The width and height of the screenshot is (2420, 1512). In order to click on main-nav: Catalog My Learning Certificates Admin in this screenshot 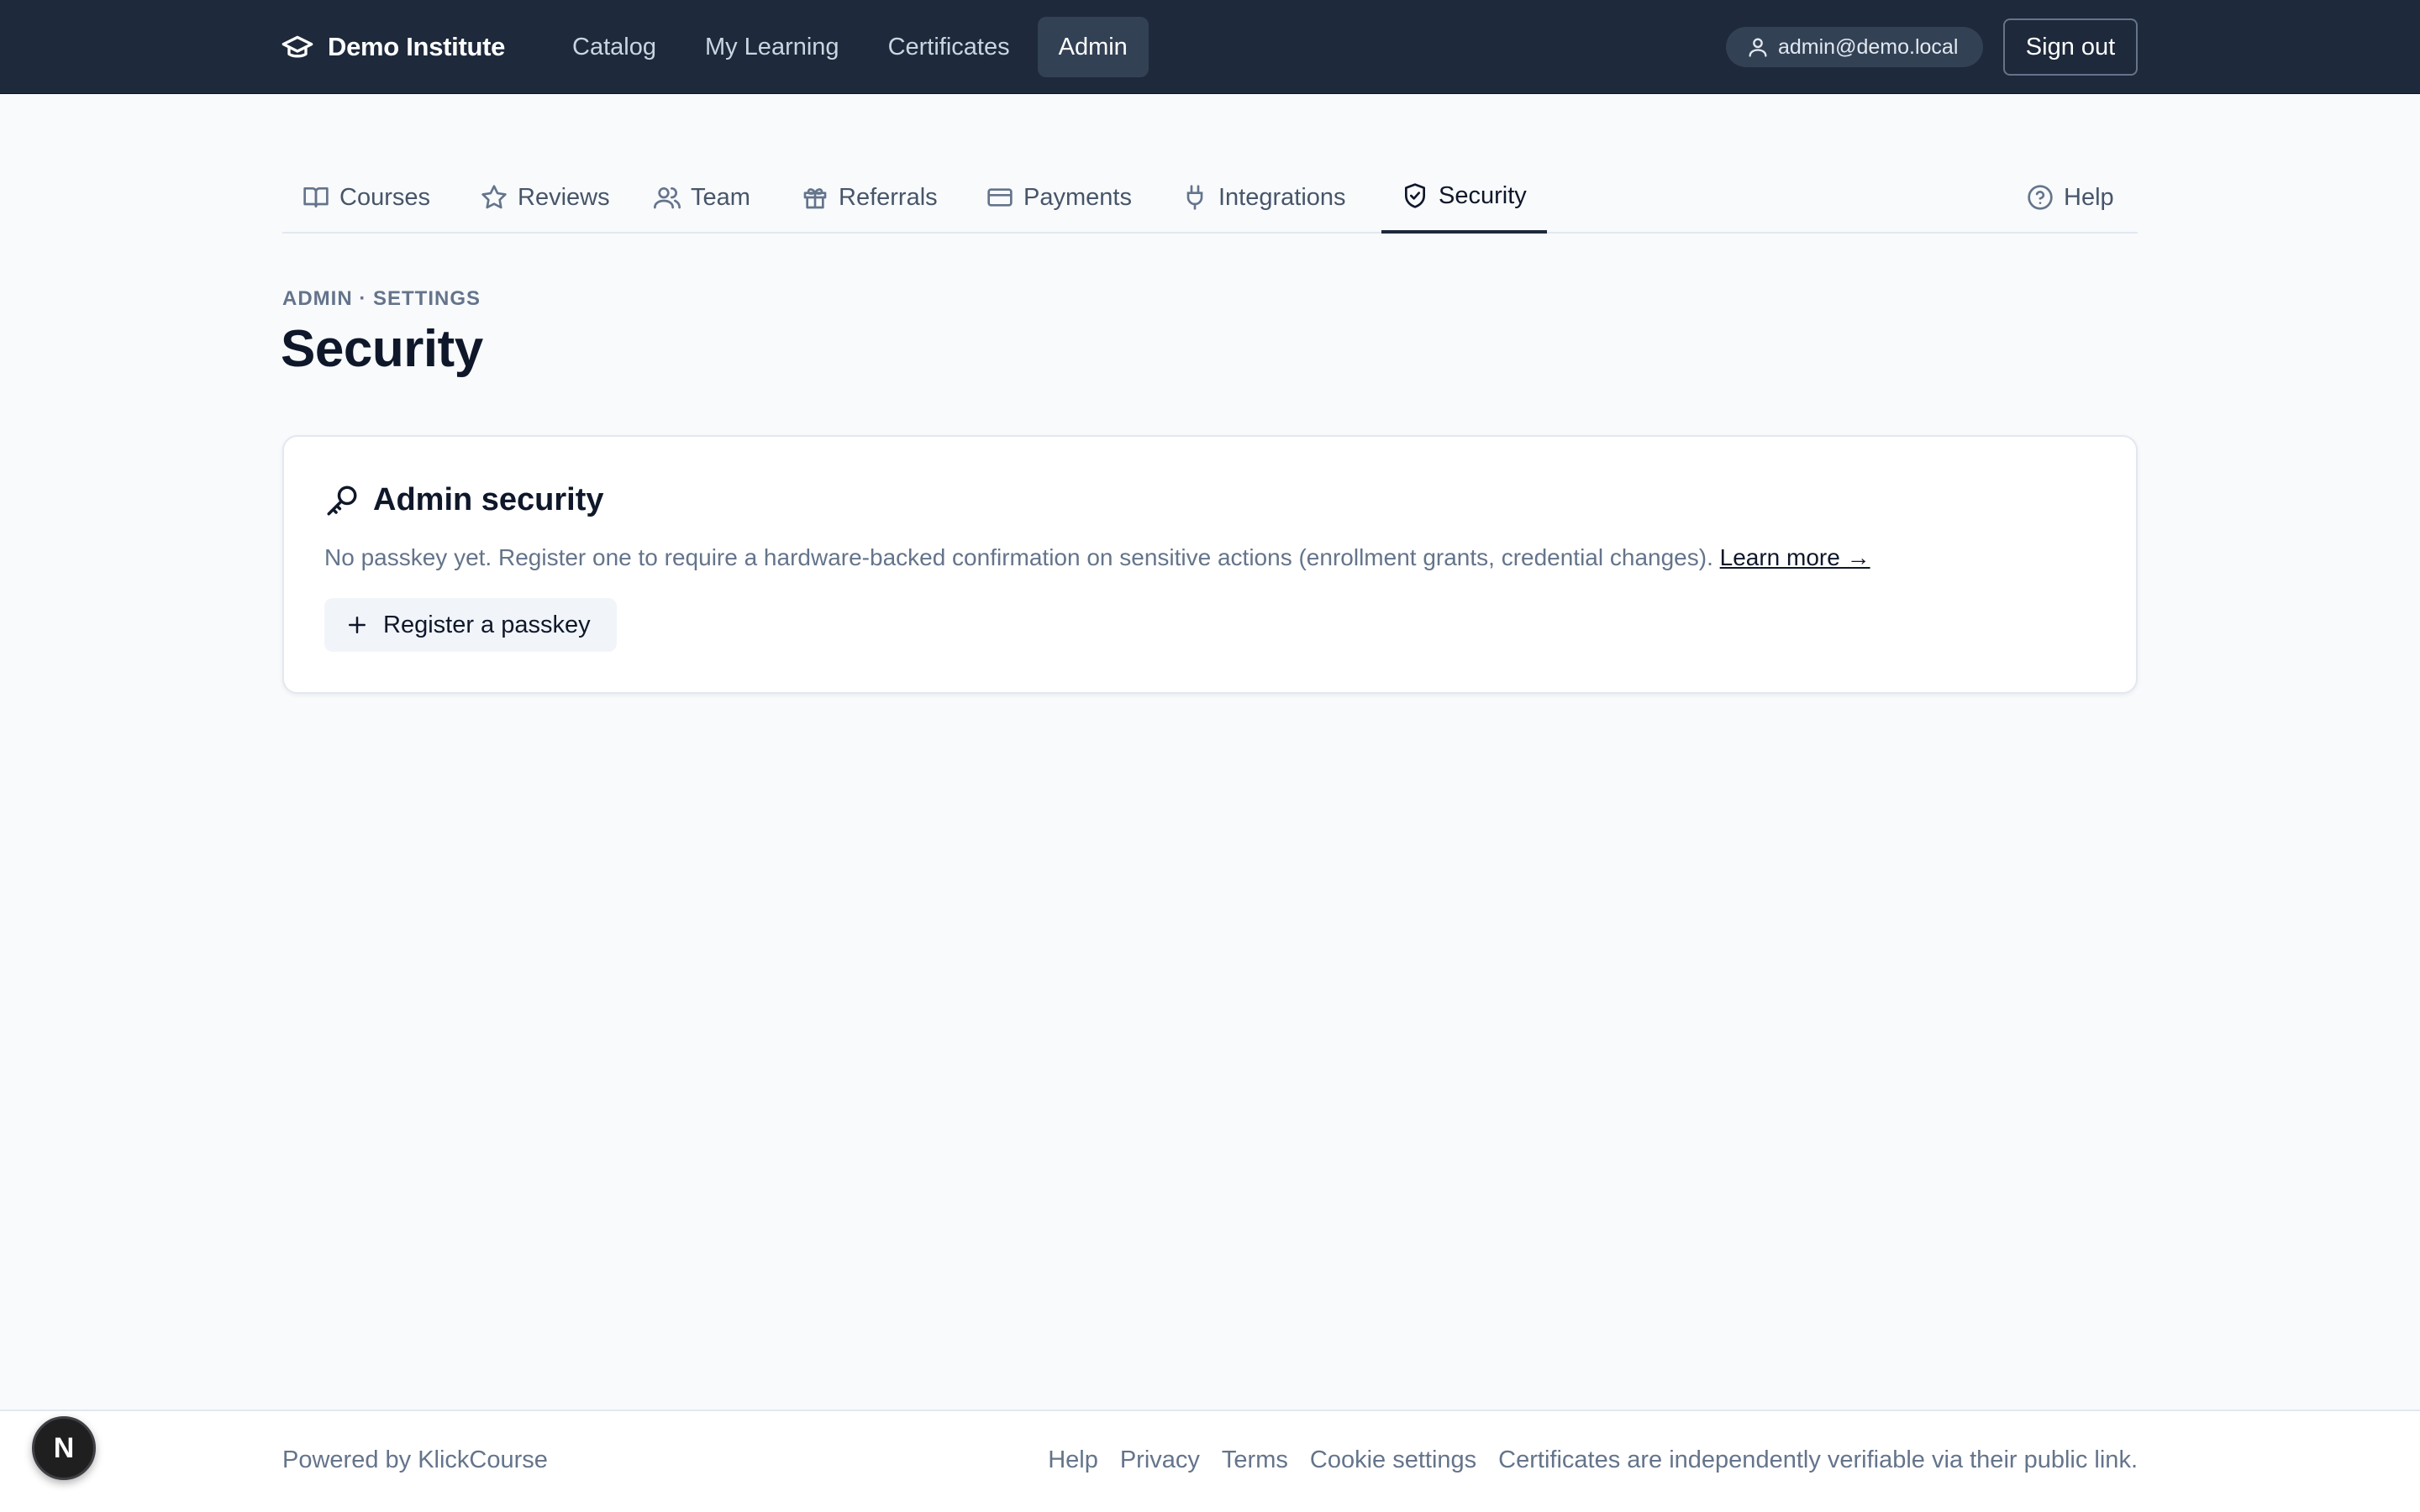, I will do `click(850, 47)`.